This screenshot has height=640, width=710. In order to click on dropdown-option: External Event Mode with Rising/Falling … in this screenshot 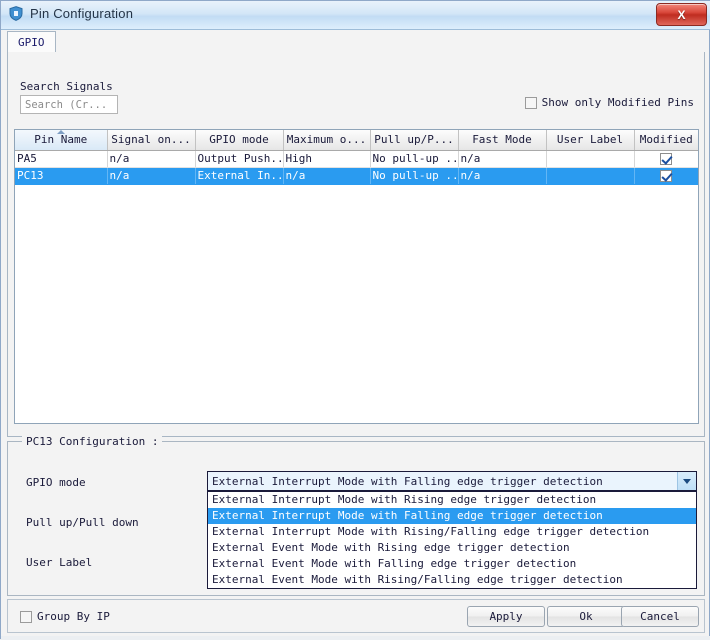, I will do `click(452, 580)`.